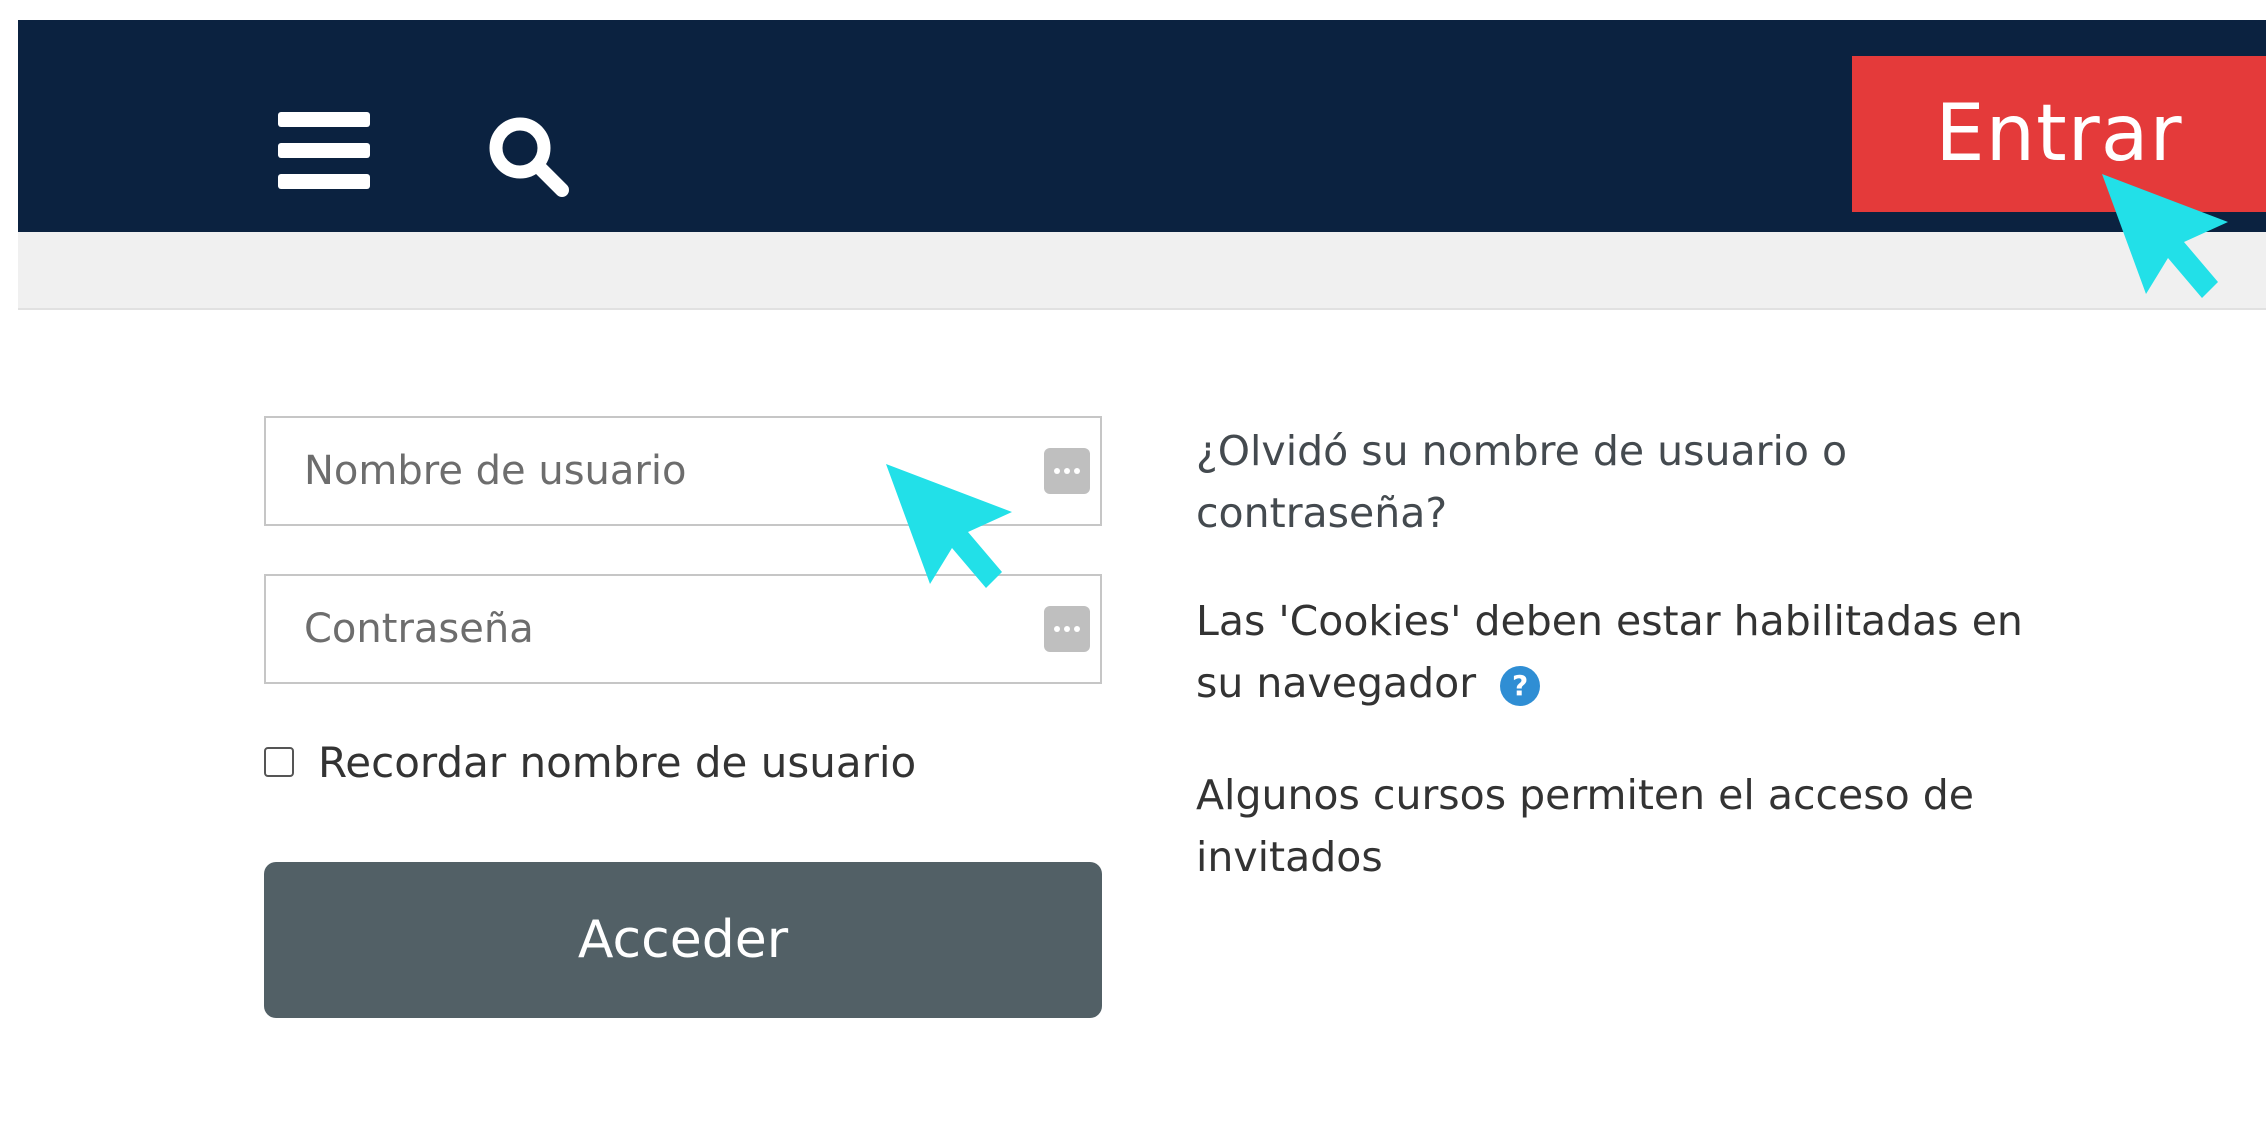 The image size is (2266, 1124). I want to click on password-field, so click(683, 629).